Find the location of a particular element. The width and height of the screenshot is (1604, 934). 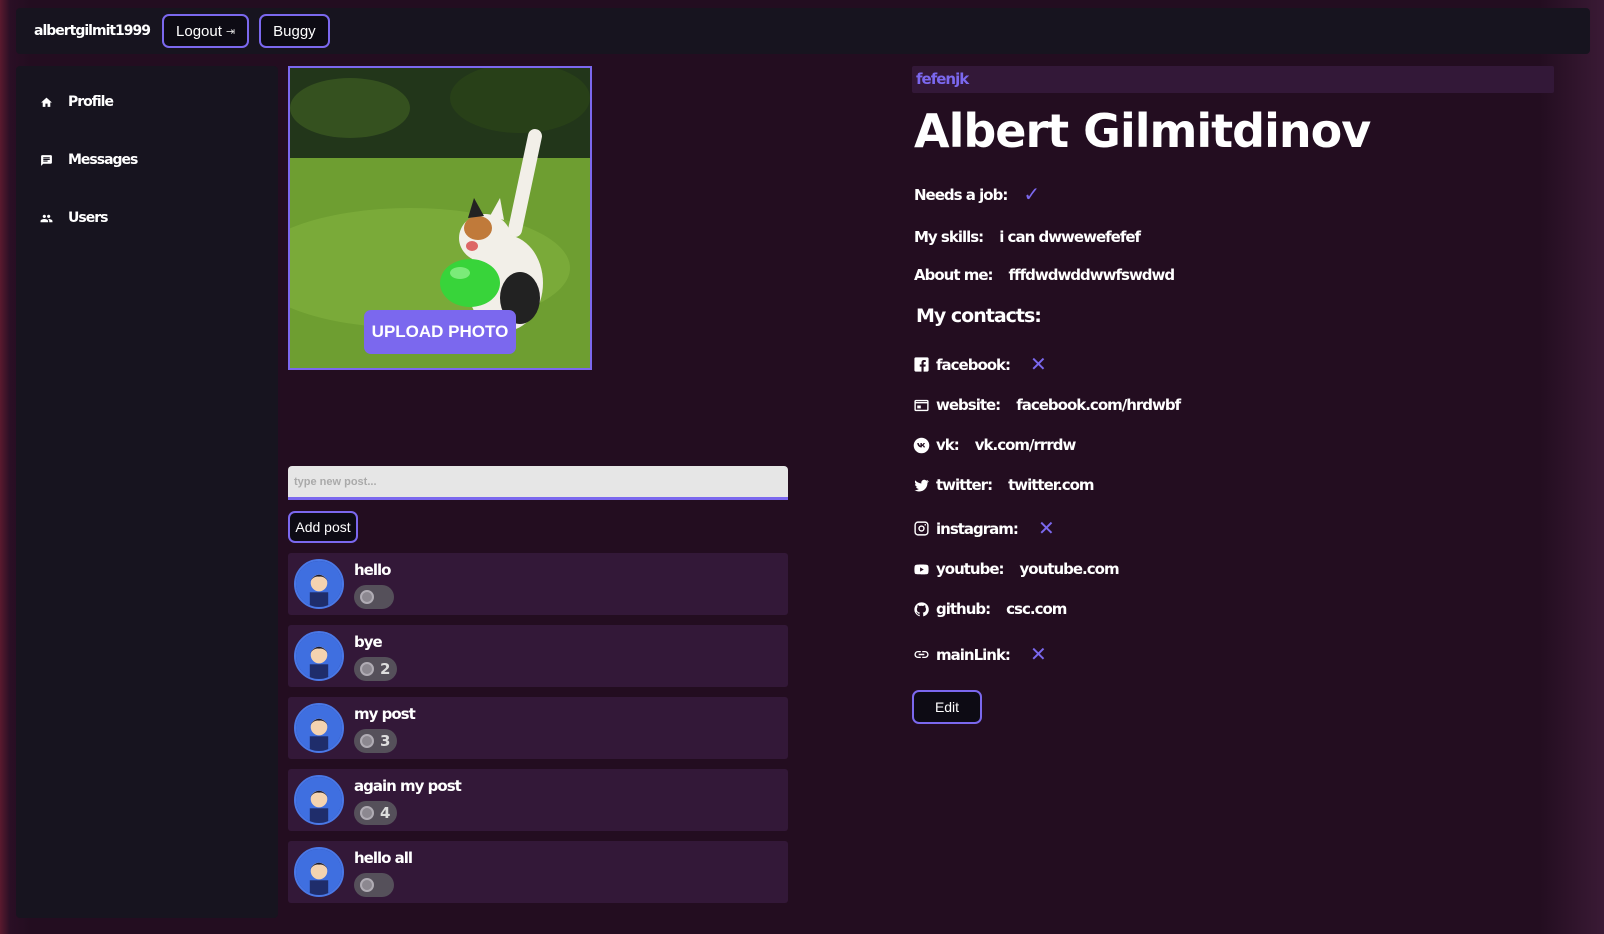

post-text: my post is located at coordinates (385, 714).